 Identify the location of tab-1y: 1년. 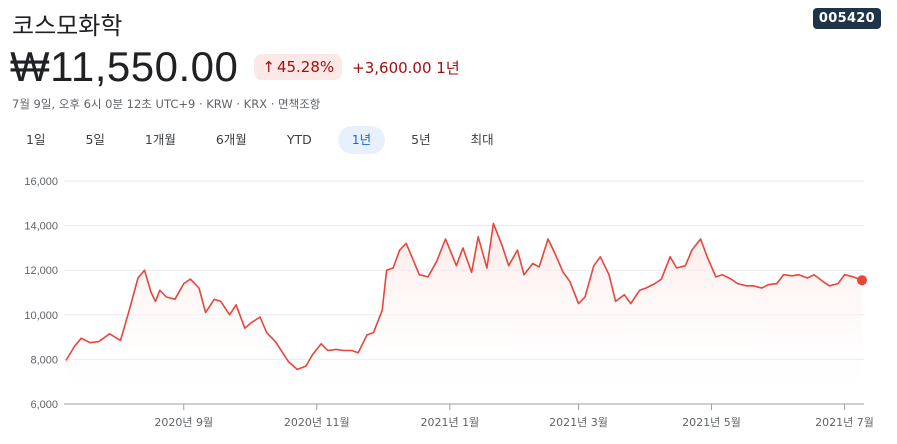
(361, 140).